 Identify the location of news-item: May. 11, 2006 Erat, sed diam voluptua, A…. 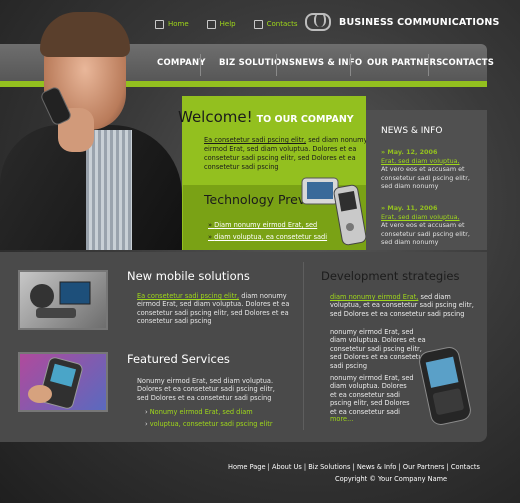
(429, 225).